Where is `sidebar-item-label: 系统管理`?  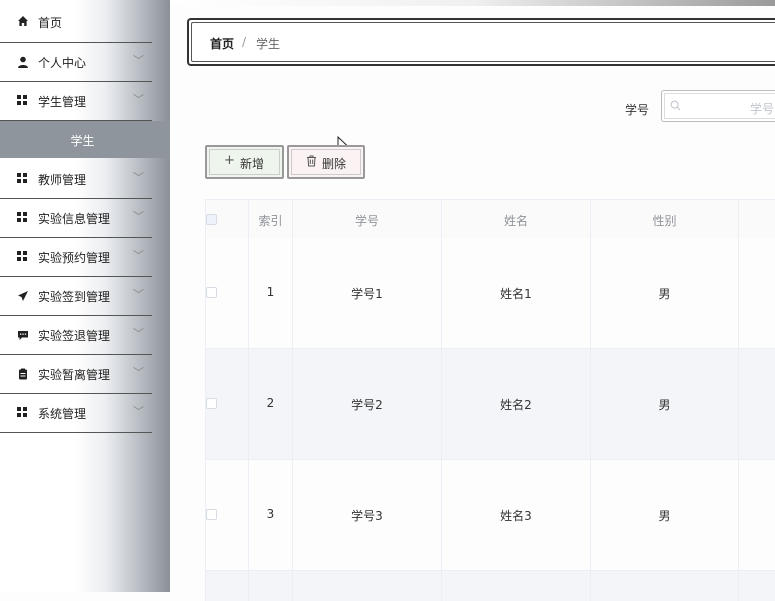 sidebar-item-label: 系统管理 is located at coordinates (62, 414).